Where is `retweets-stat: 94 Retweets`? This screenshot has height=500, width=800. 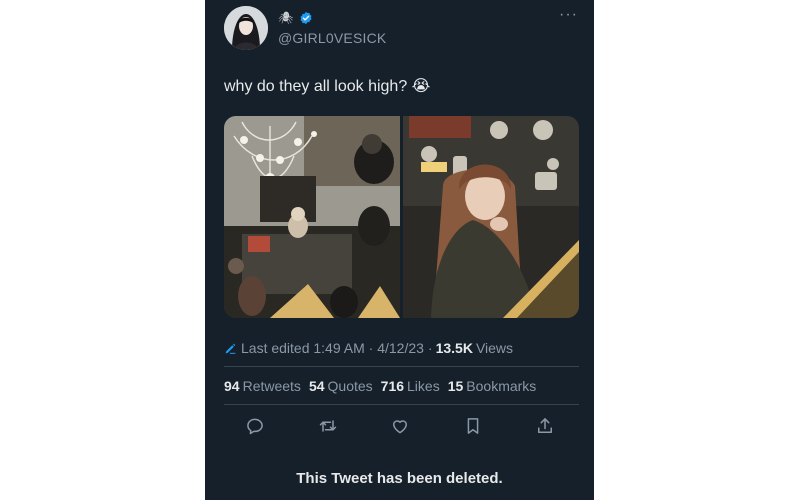
retweets-stat: 94 Retweets is located at coordinates (262, 386).